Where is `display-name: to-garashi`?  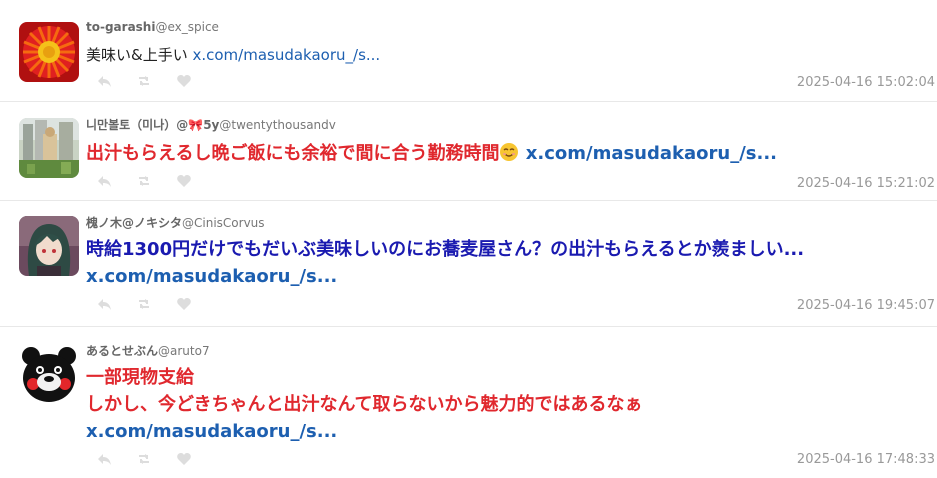 display-name: to-garashi is located at coordinates (120, 27).